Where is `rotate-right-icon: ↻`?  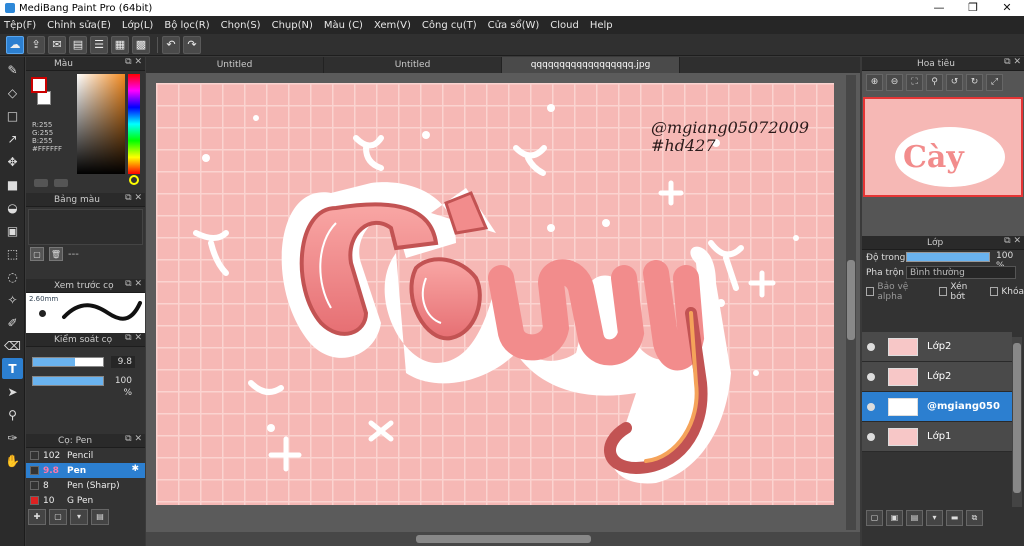
rotate-right-icon: ↻ is located at coordinates (974, 82).